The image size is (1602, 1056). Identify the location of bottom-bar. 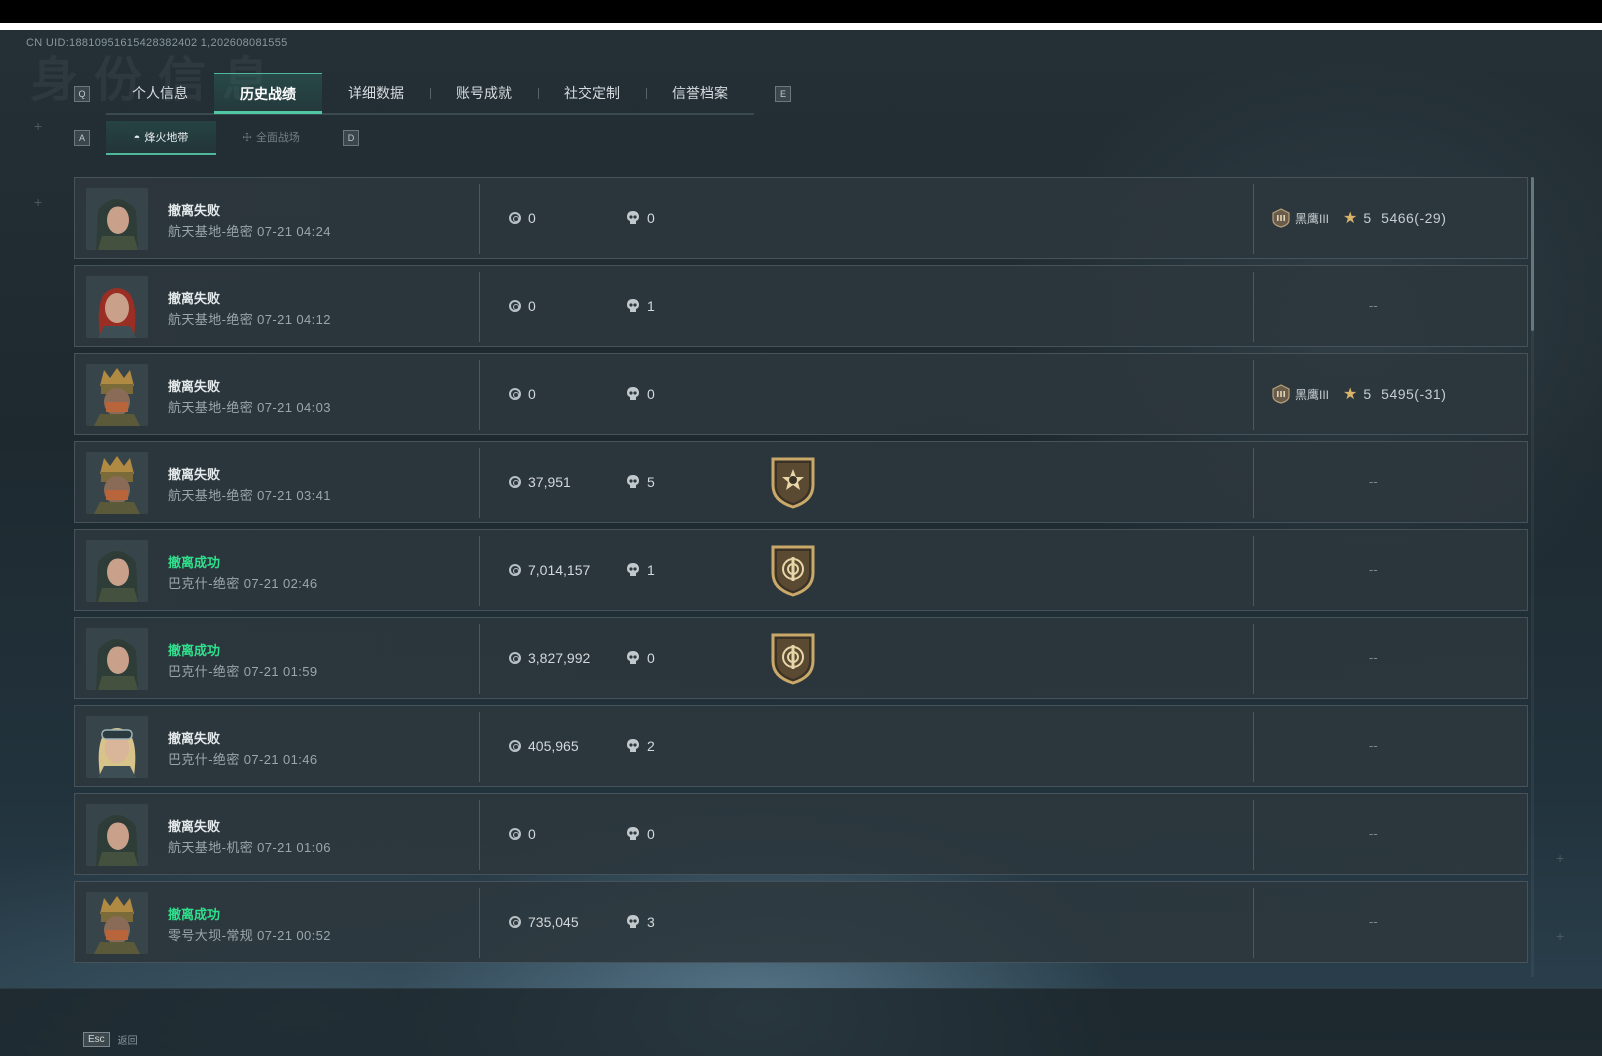
(801, 1022).